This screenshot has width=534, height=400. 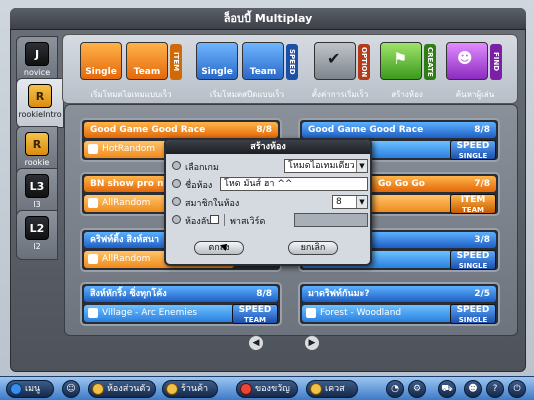 What do you see at coordinates (256, 343) in the screenshot?
I see `prev-page-button: ◀` at bounding box center [256, 343].